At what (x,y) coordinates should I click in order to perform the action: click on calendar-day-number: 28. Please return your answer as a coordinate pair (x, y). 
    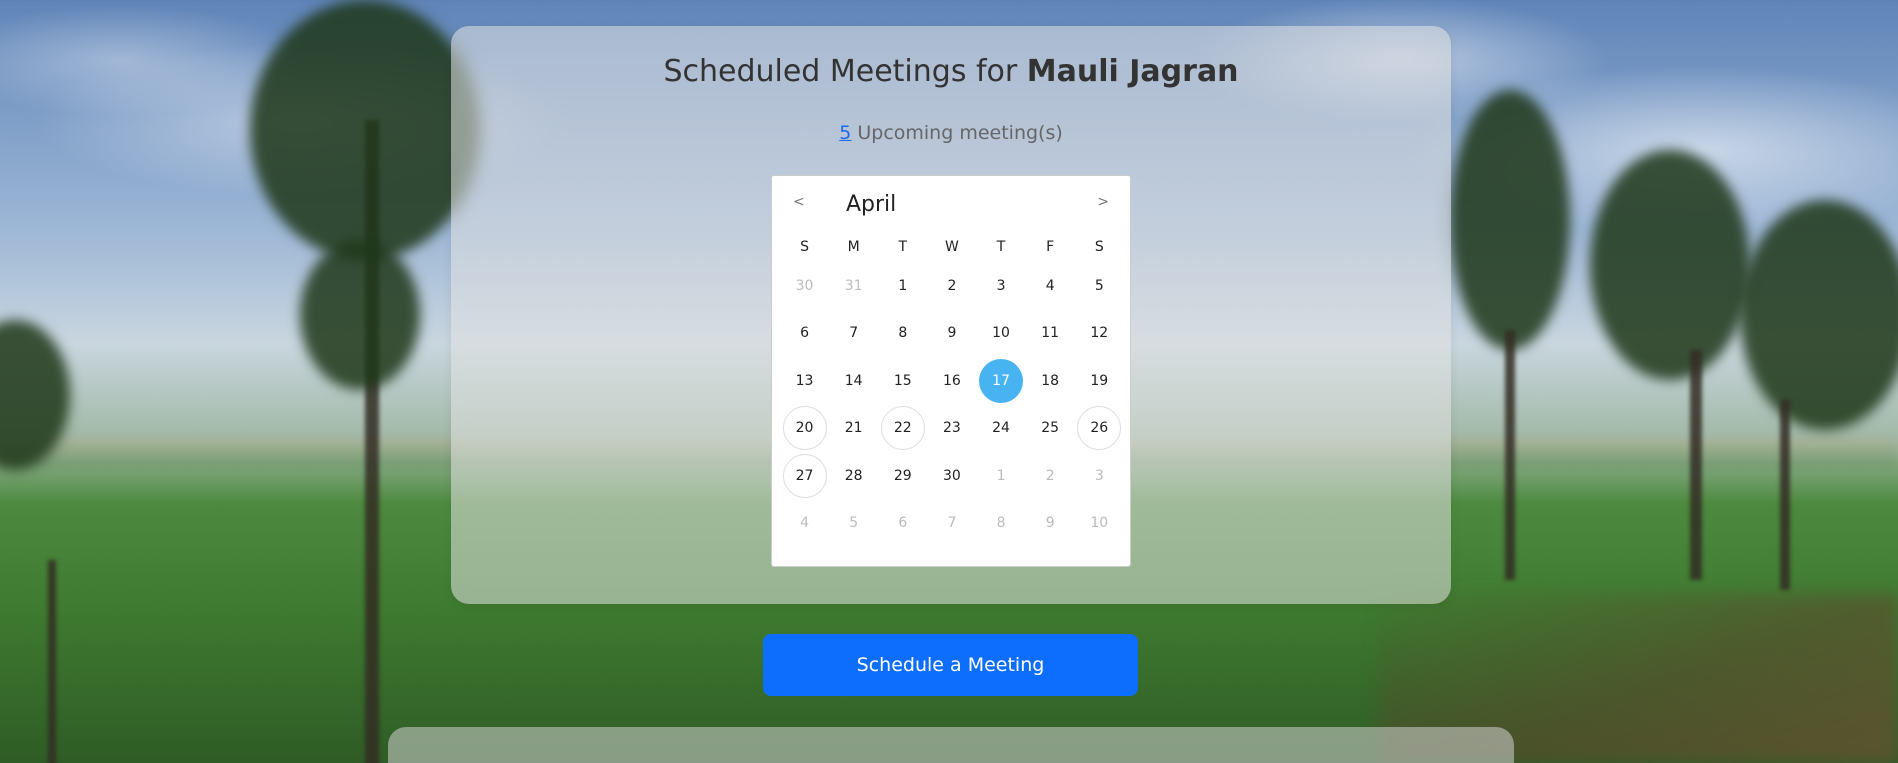
    Looking at the image, I should click on (853, 475).